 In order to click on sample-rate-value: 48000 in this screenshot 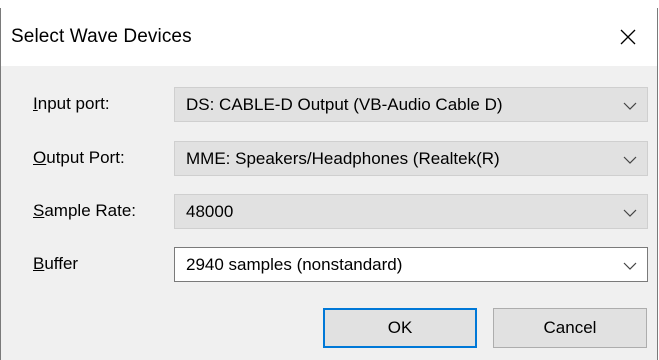, I will do `click(210, 211)`.